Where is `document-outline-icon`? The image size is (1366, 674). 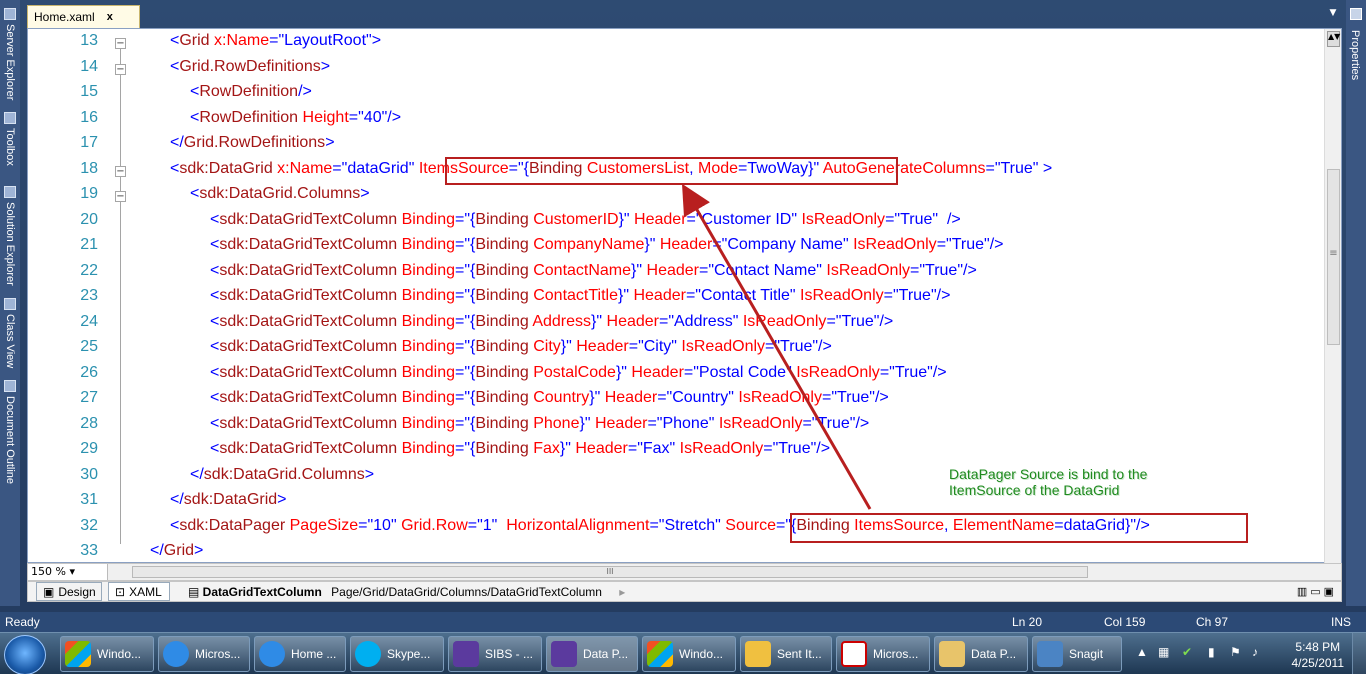
document-outline-icon is located at coordinates (10, 386).